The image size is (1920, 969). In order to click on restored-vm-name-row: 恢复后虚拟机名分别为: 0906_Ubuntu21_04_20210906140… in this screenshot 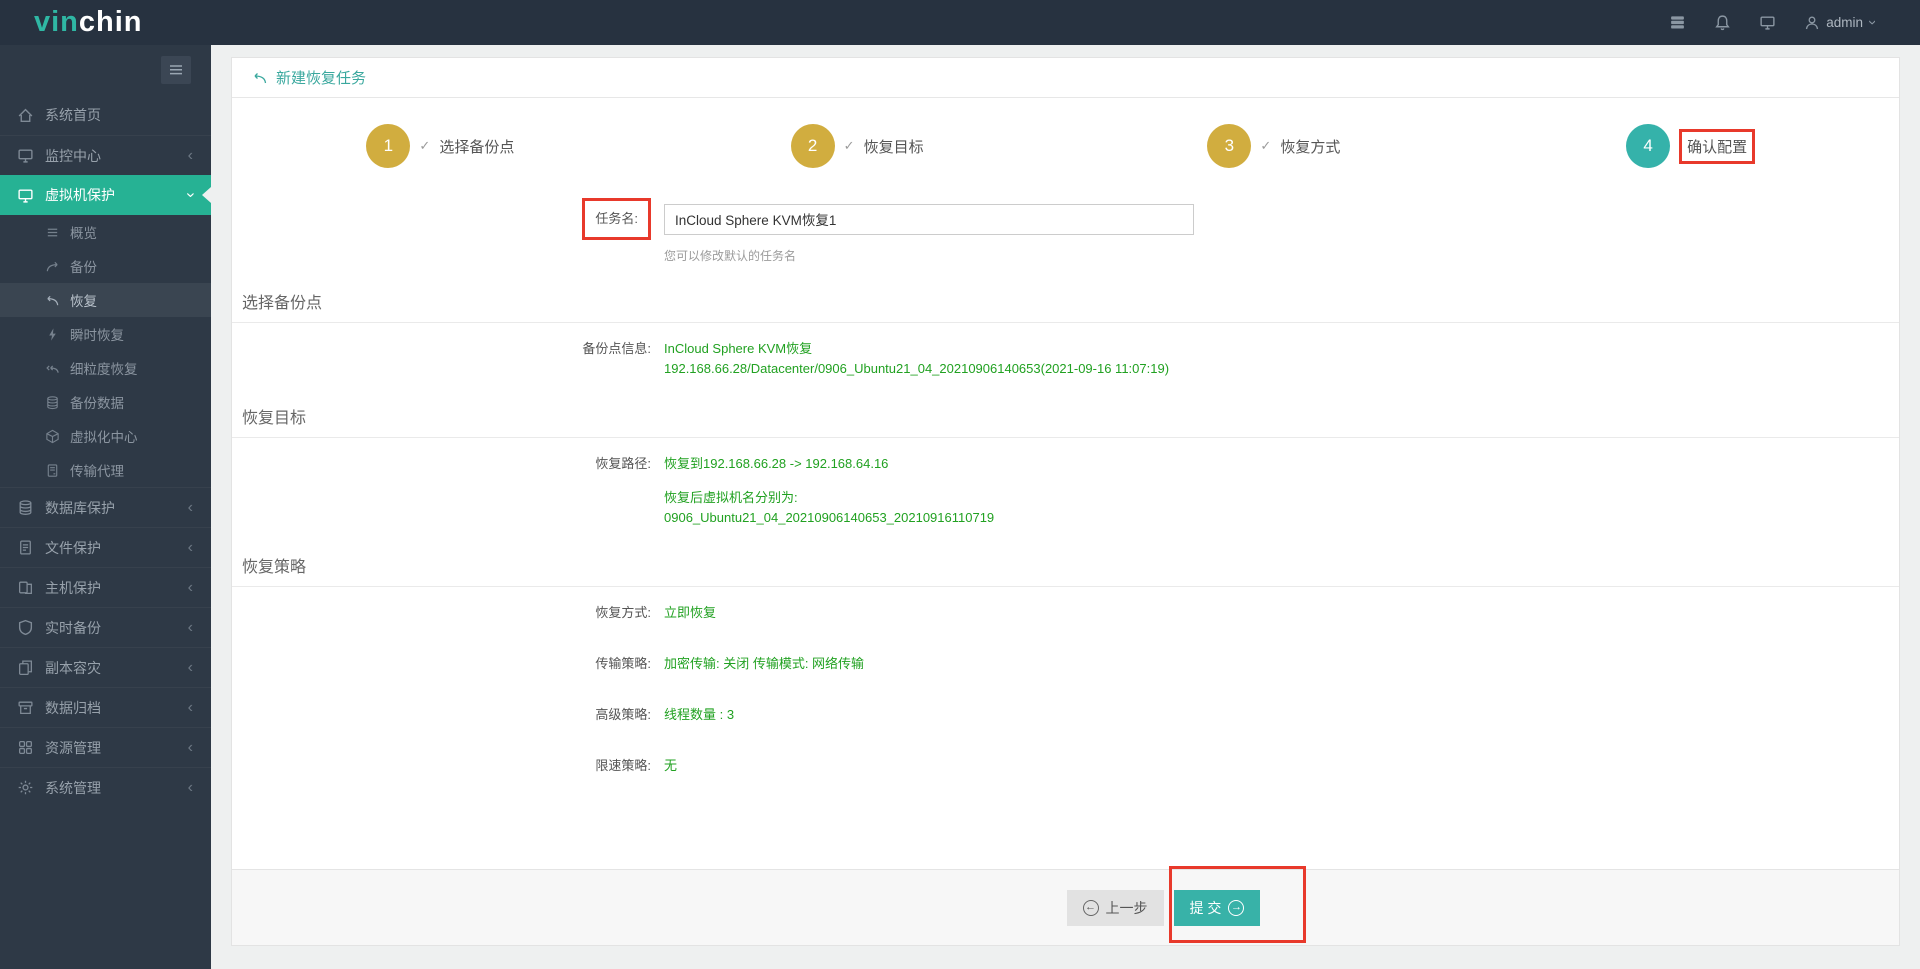, I will do `click(1065, 508)`.